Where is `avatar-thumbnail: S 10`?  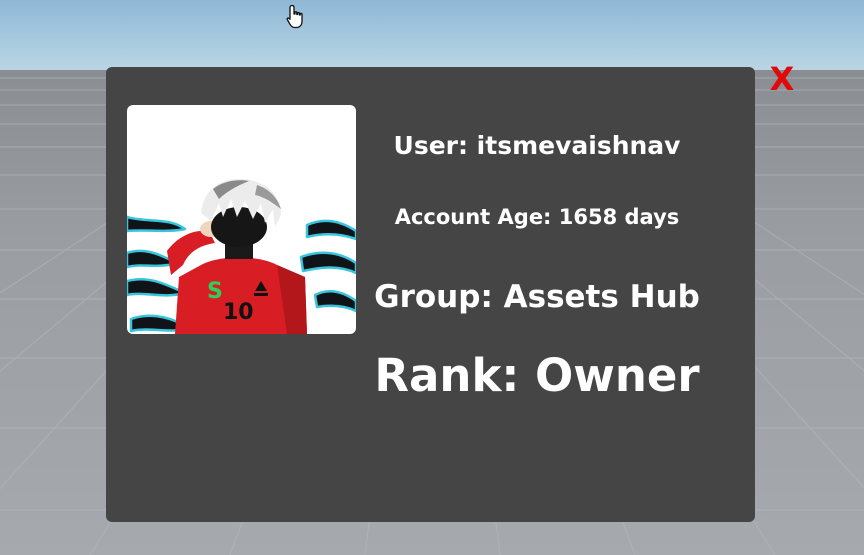 avatar-thumbnail: S 10 is located at coordinates (241, 219).